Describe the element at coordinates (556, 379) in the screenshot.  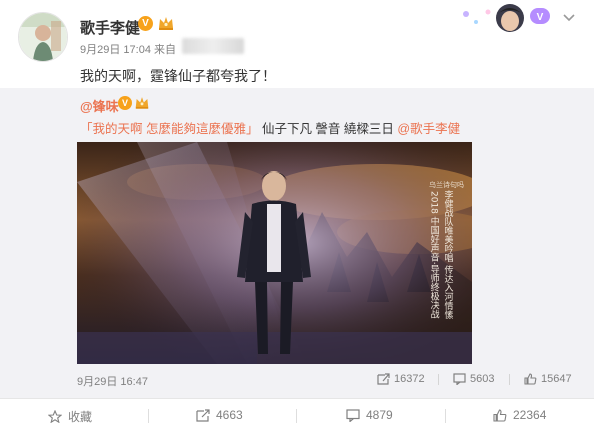
I see `repost-like-count: 15647` at that location.